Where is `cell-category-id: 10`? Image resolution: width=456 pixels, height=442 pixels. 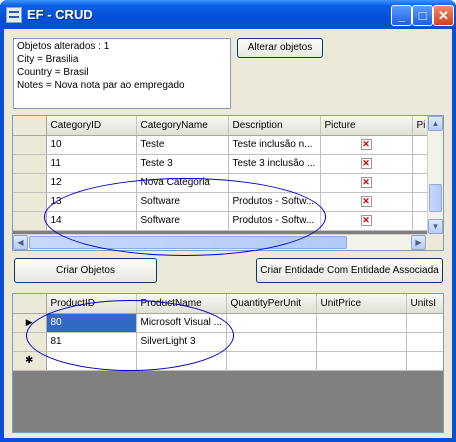 cell-category-id: 10 is located at coordinates (91, 145).